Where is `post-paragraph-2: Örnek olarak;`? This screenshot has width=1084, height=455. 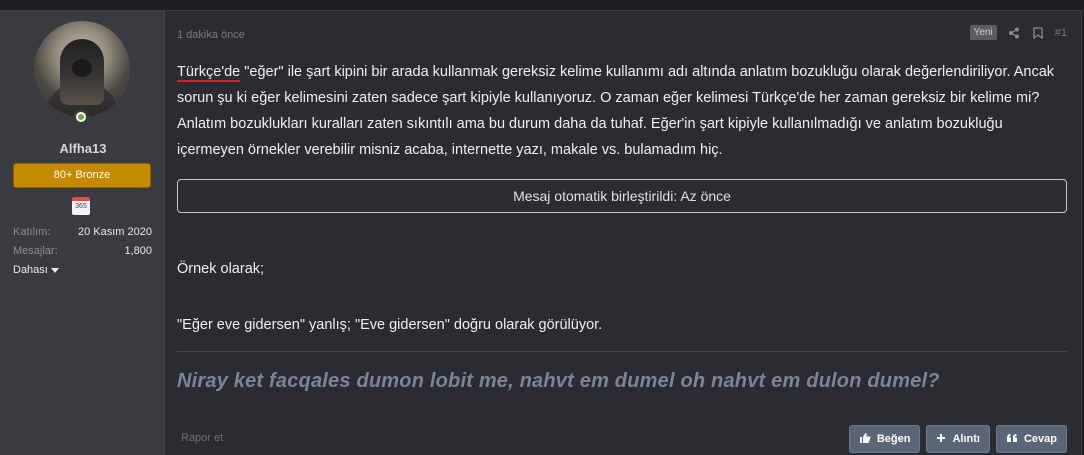
post-paragraph-2: Örnek olarak; is located at coordinates (221, 269).